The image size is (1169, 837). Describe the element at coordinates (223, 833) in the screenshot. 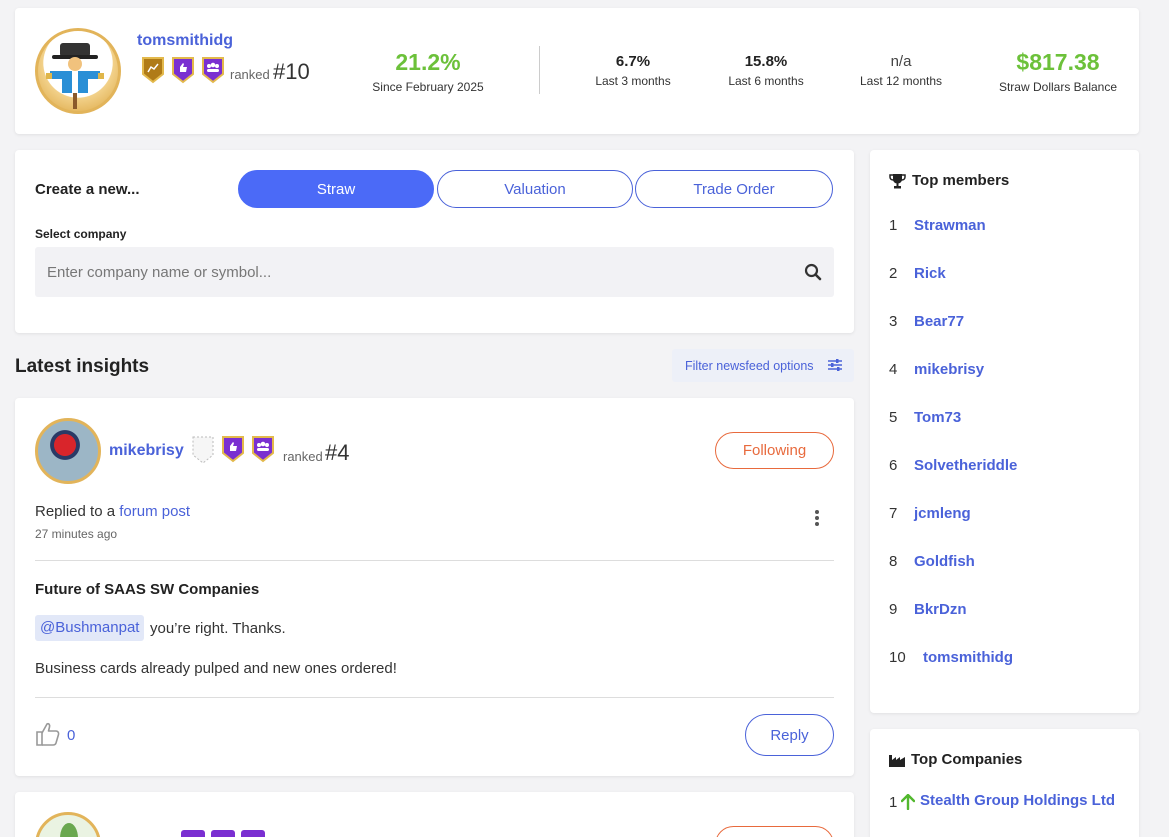

I see `next-post-badges` at that location.